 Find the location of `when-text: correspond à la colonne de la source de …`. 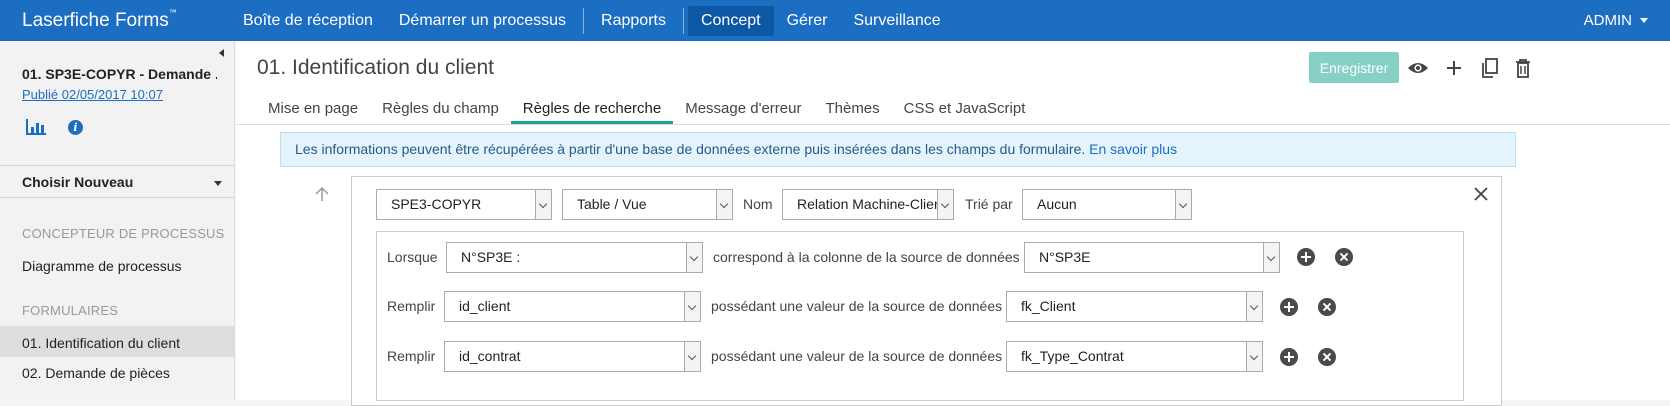

when-text: correspond à la colonne de la source de … is located at coordinates (866, 257).